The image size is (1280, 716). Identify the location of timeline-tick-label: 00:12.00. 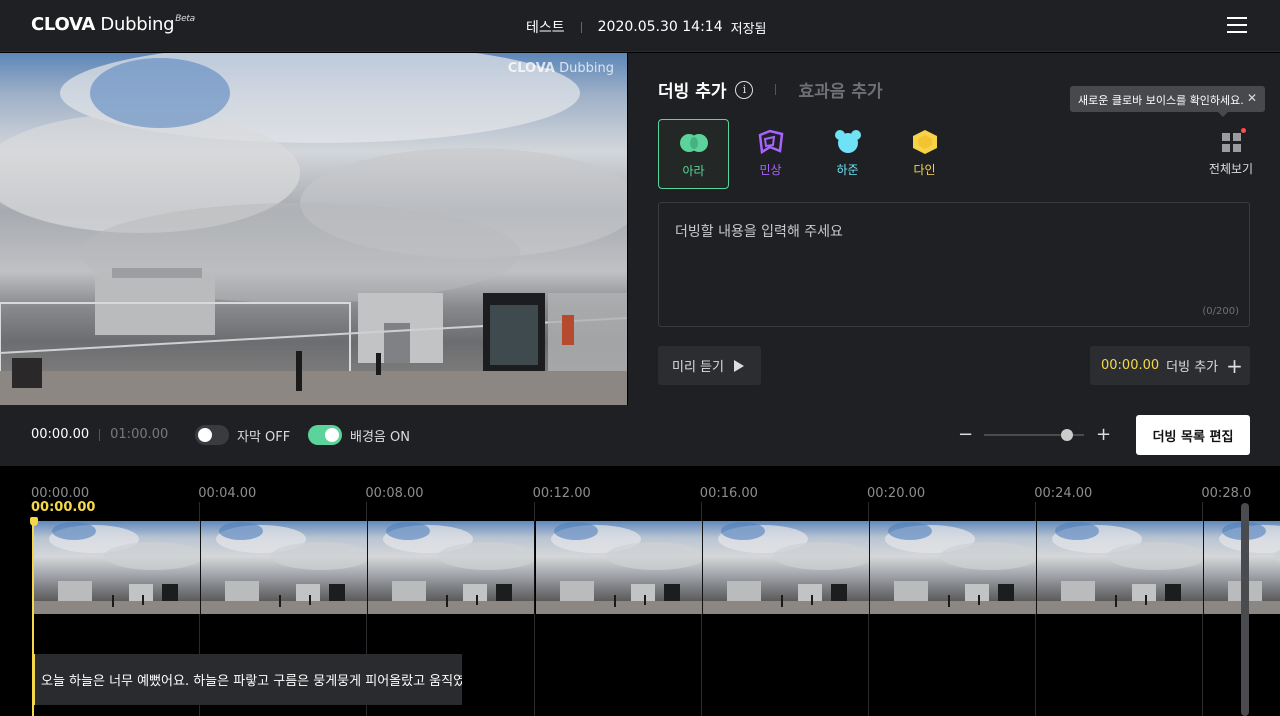
(561, 493).